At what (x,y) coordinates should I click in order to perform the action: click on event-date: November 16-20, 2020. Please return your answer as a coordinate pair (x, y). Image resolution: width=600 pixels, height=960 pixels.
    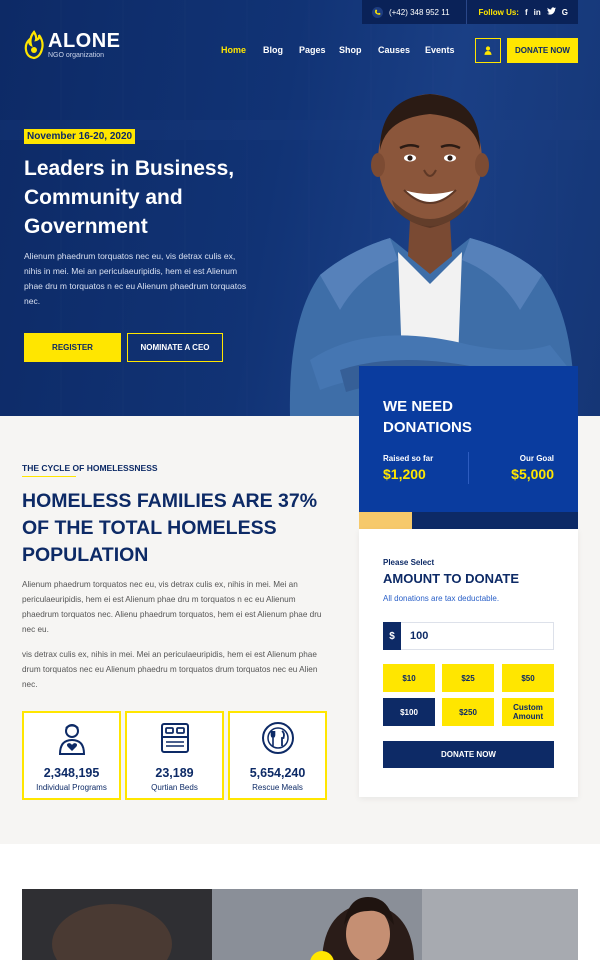
    Looking at the image, I should click on (80, 136).